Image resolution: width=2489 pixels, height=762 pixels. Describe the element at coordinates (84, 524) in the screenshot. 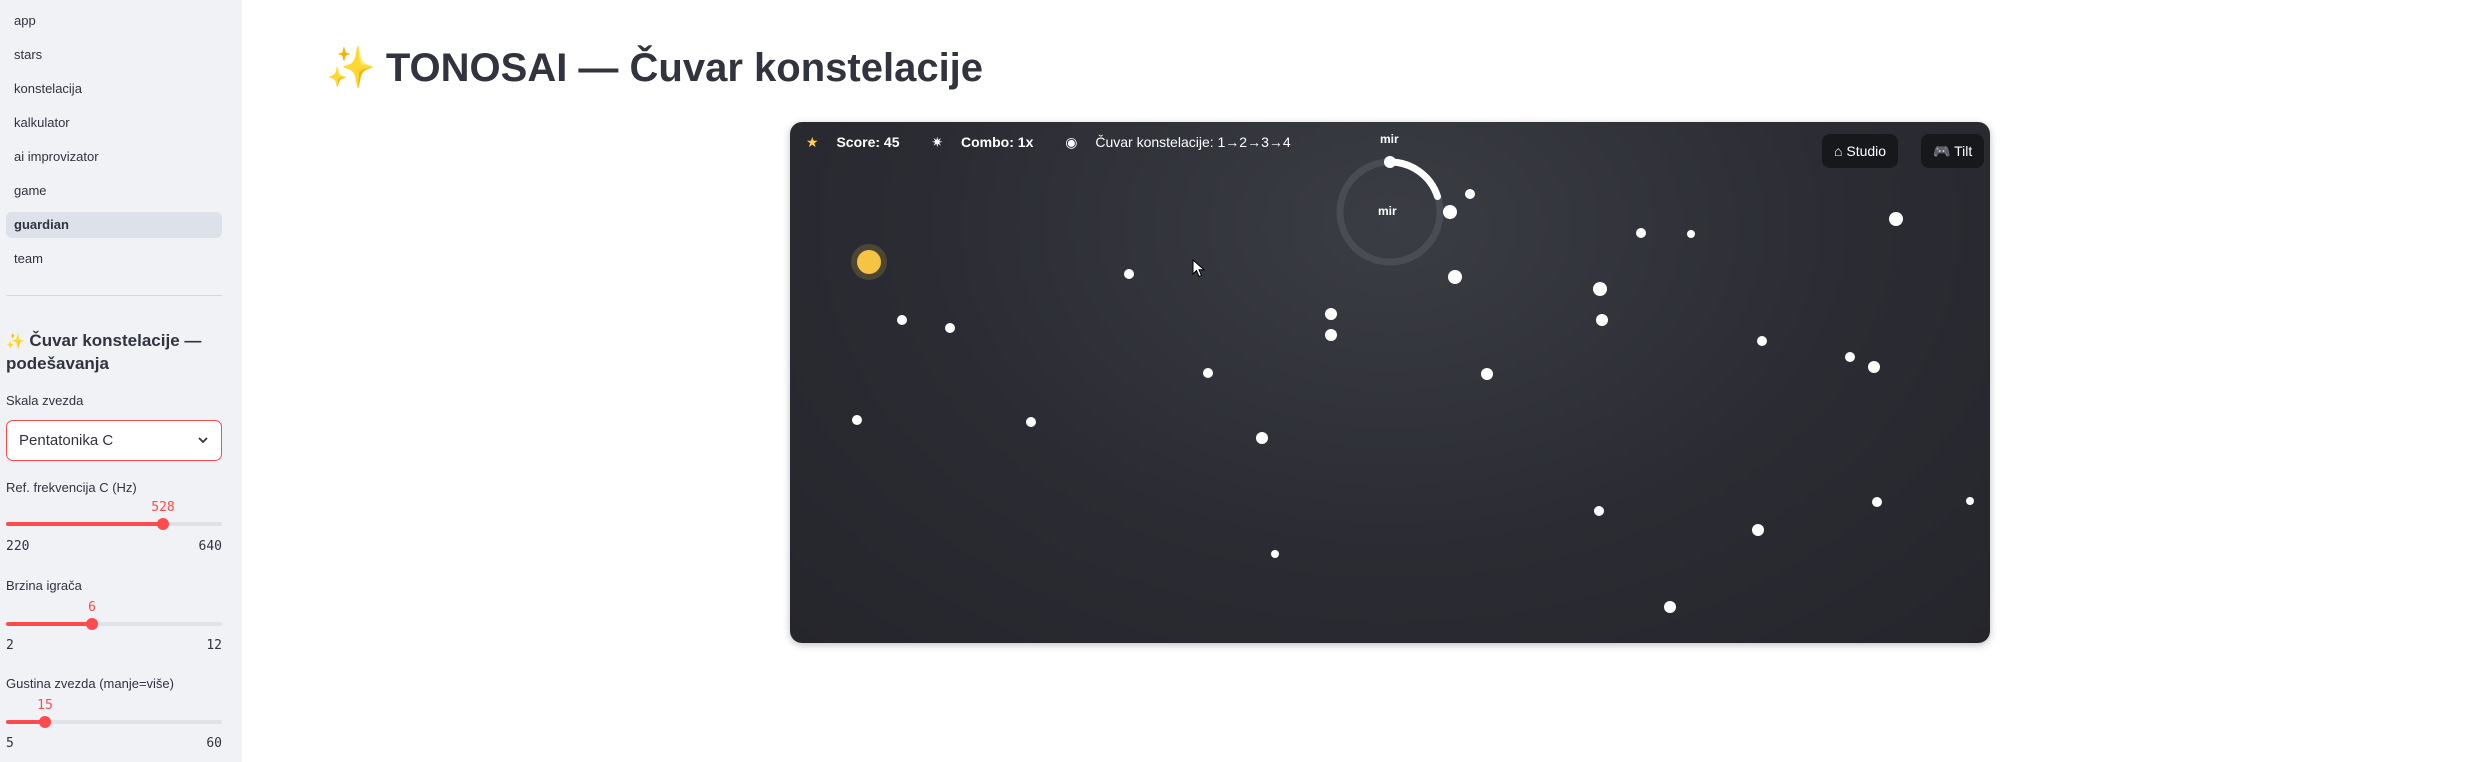

I see `freq-slider-fill` at that location.